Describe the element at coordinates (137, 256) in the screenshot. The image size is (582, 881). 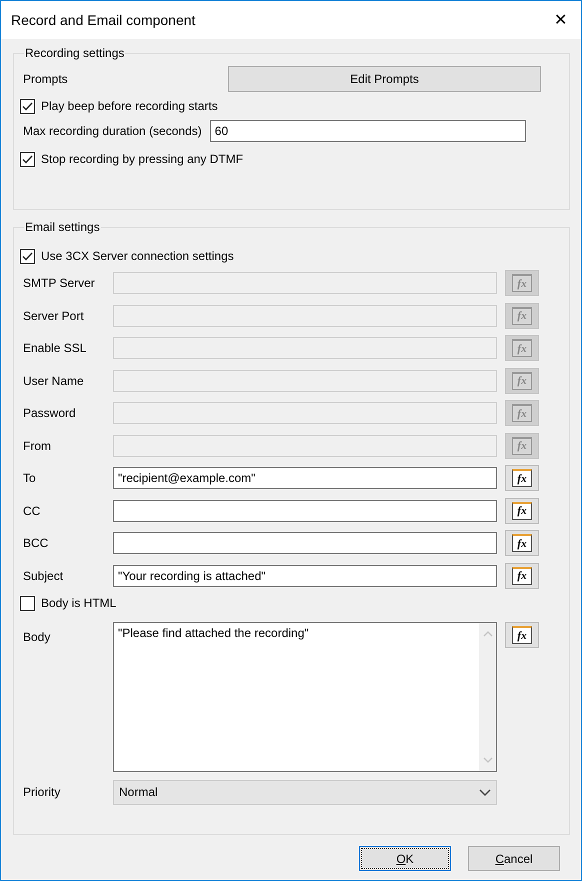
I see `checkbox-label: Use 3CX Server connection settings` at that location.